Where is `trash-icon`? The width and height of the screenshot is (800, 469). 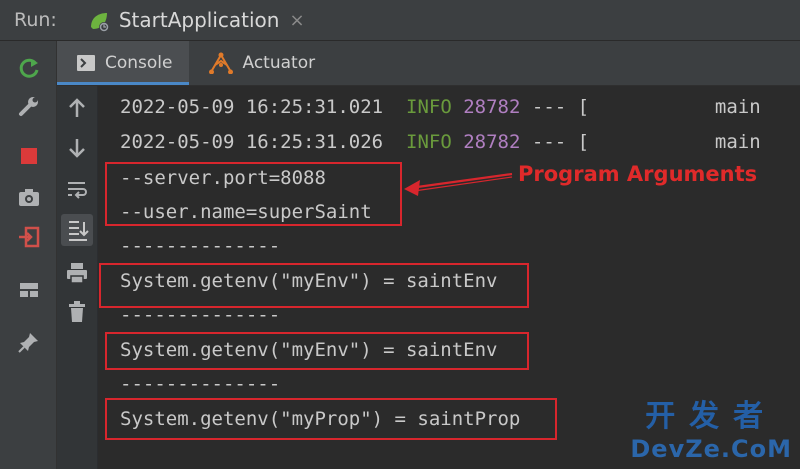
trash-icon is located at coordinates (77, 312).